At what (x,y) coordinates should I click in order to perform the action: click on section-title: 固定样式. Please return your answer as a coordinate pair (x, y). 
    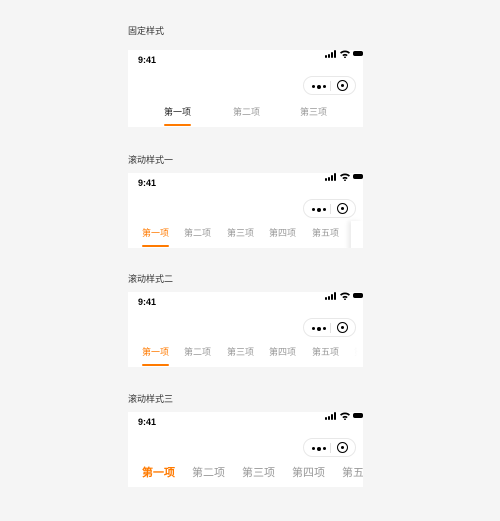
    Looking at the image, I should click on (146, 32).